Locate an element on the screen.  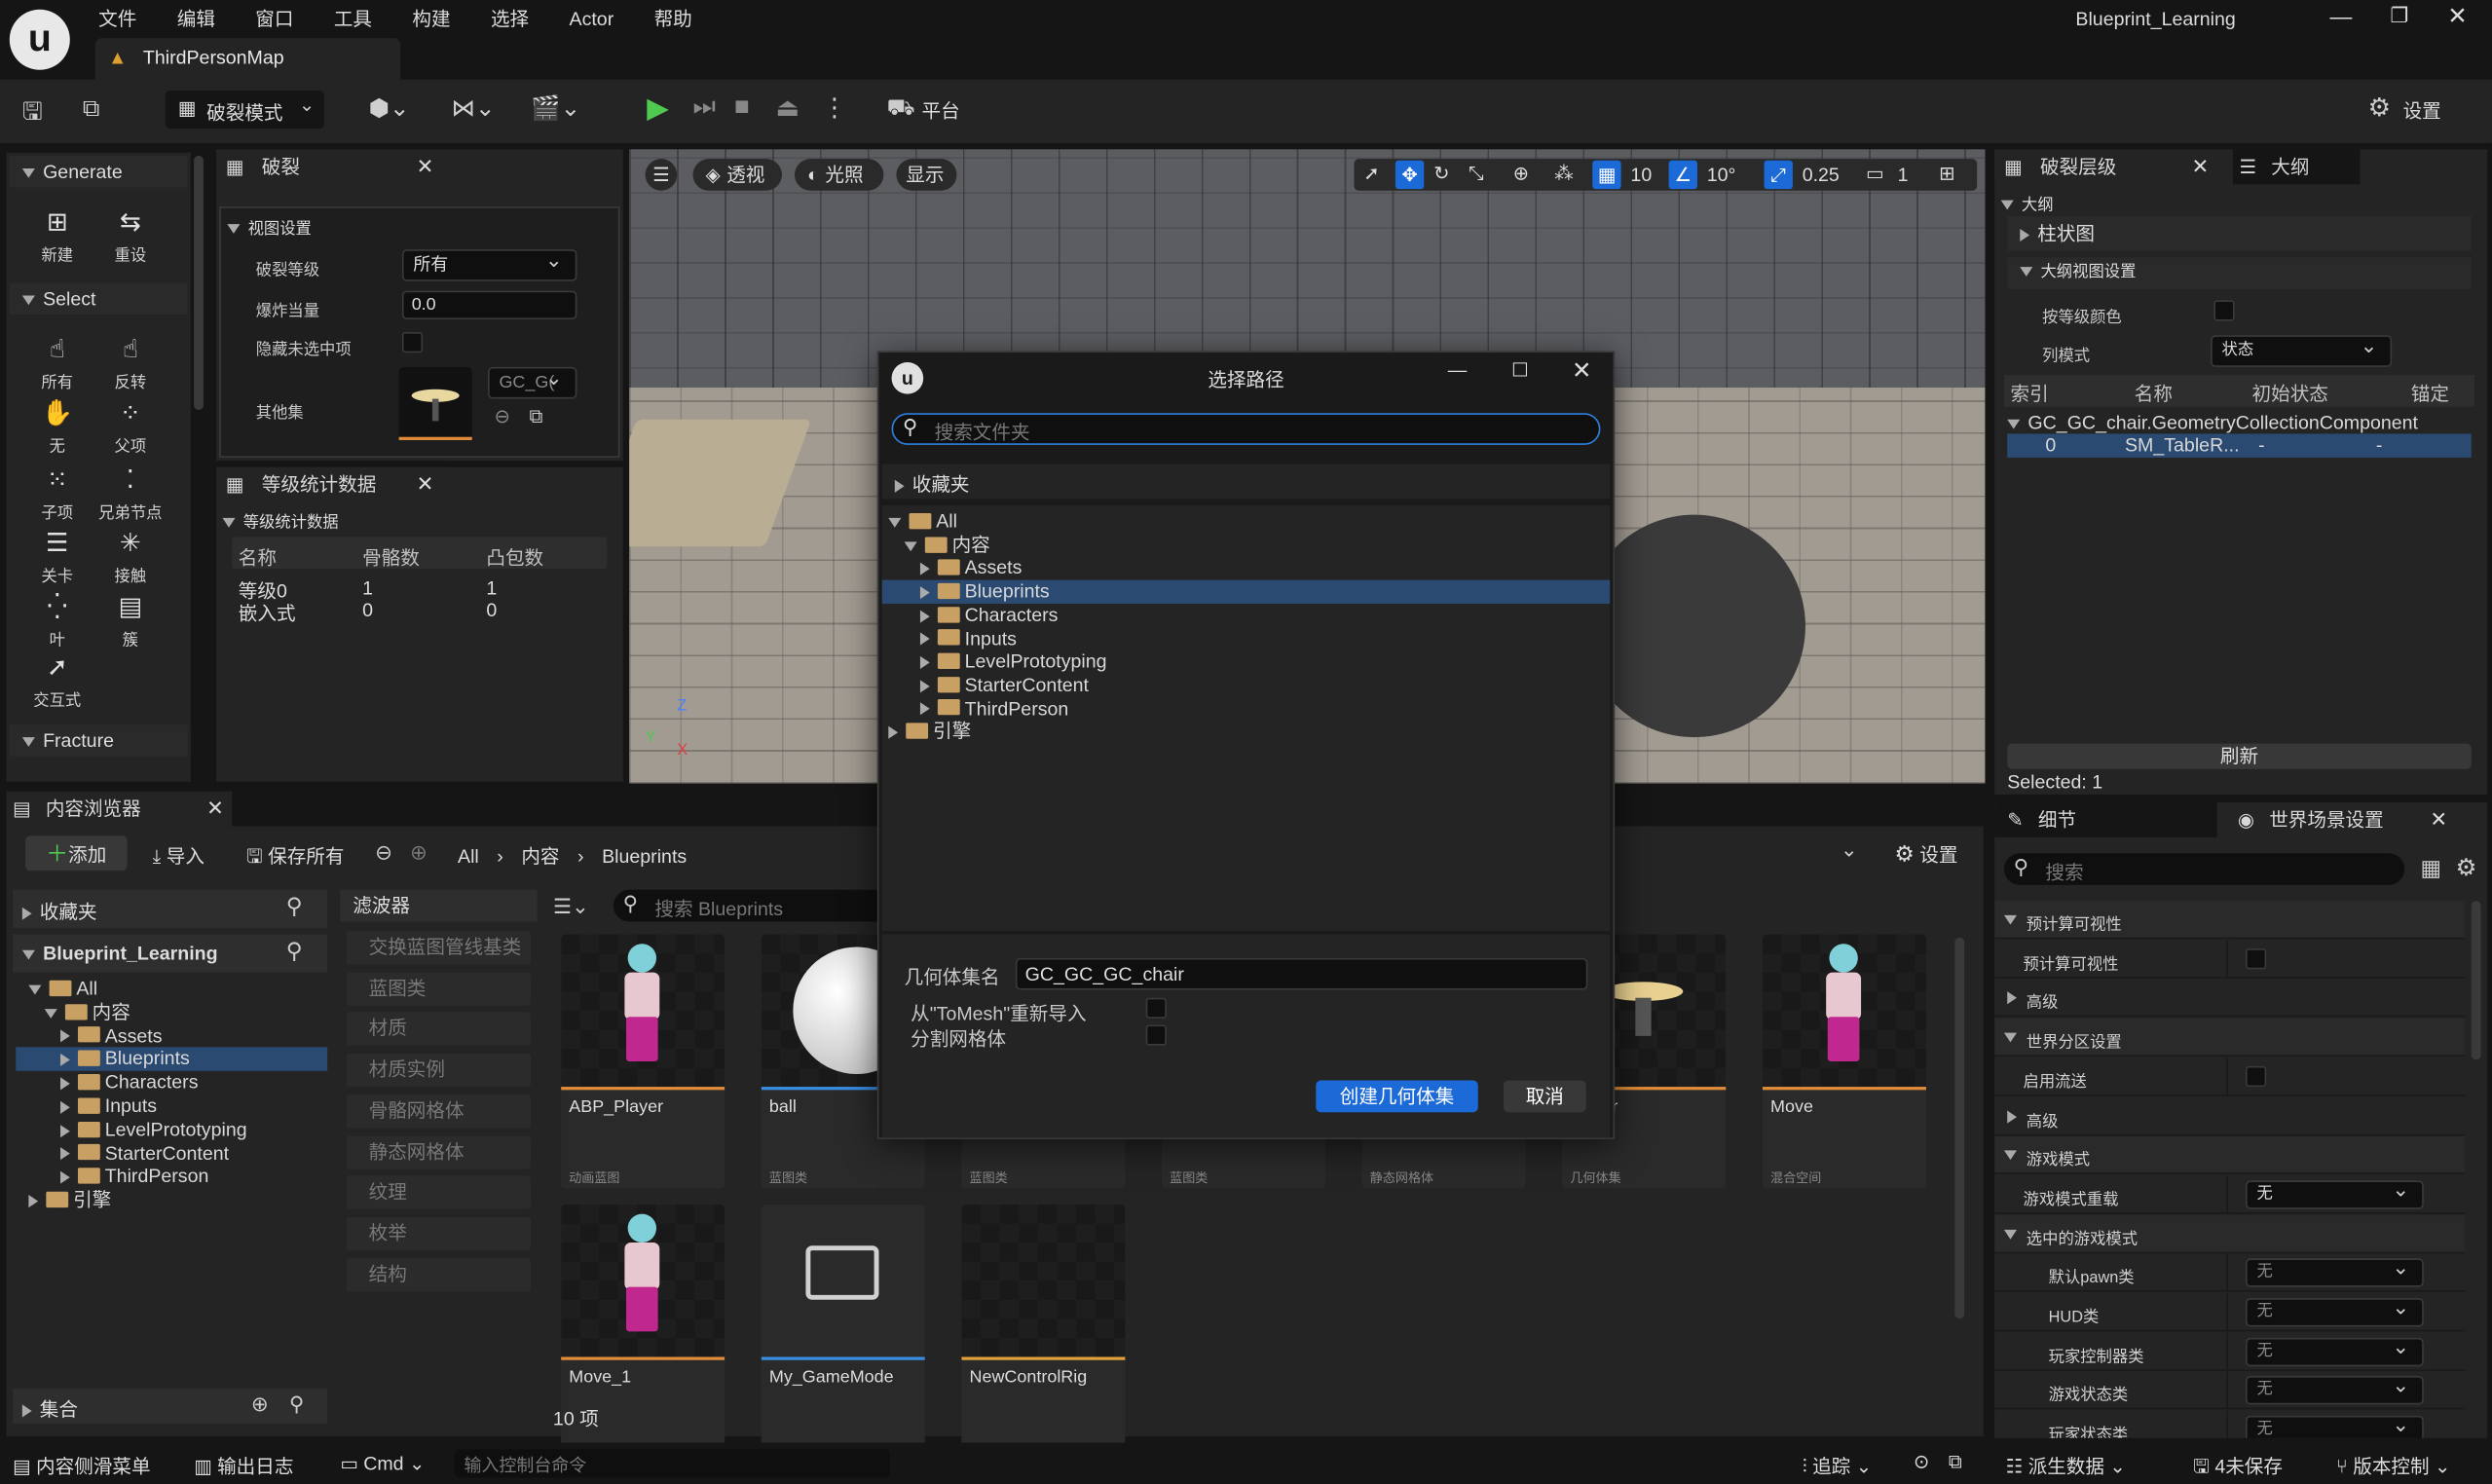
source-control-button: ⑂ 版本控制 ⌄ is located at coordinates (2393, 1465).